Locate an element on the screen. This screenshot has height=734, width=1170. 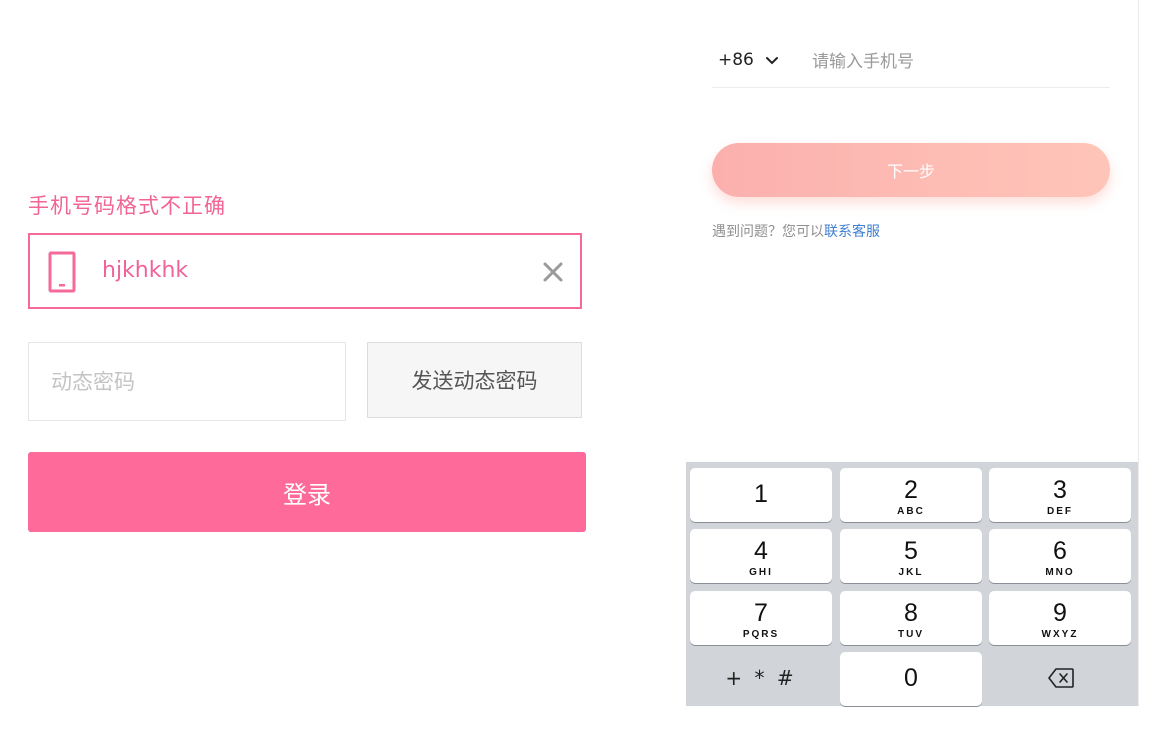
key-number: 4 is located at coordinates (761, 551).